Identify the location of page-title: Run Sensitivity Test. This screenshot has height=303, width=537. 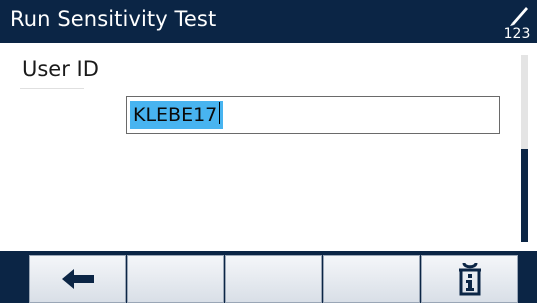
(113, 19).